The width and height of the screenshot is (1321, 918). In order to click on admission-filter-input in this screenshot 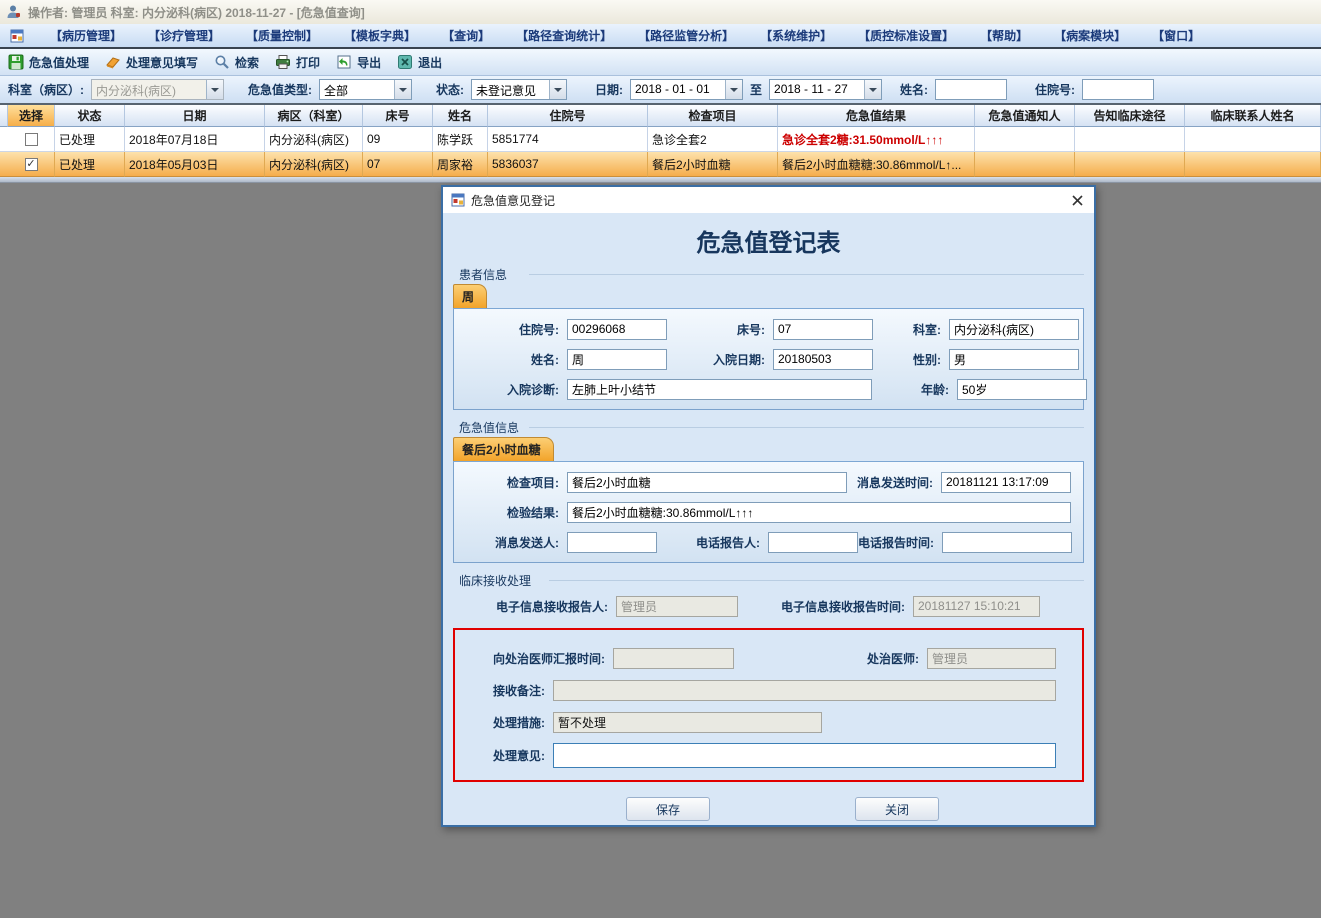, I will do `click(1118, 89)`.